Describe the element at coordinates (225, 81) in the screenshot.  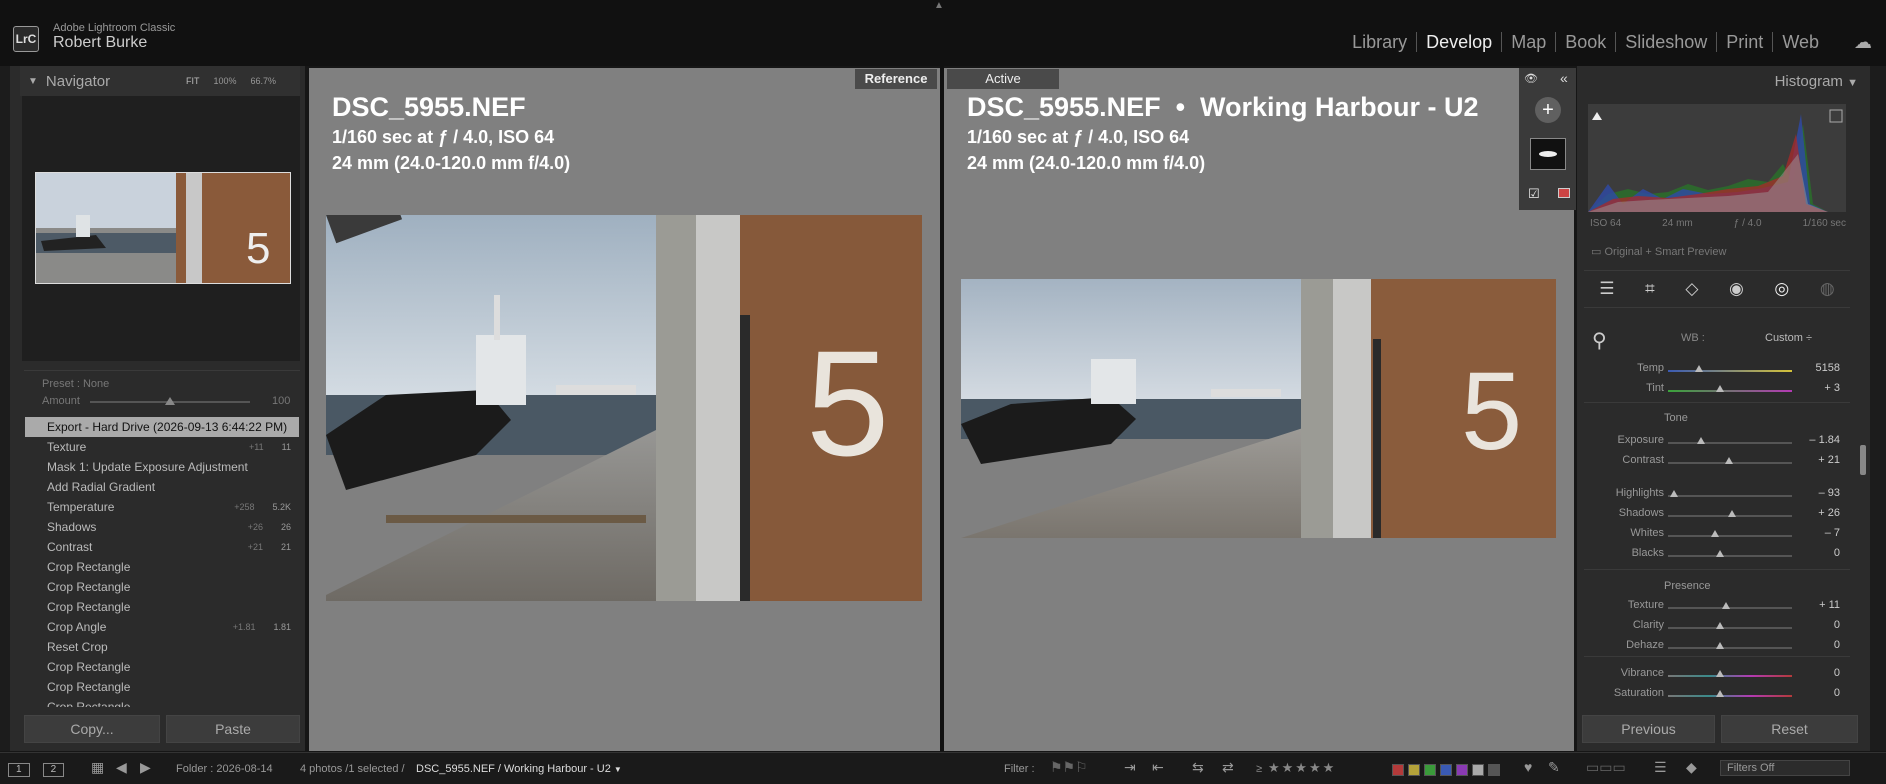
I see `zoom-100: 100%` at that location.